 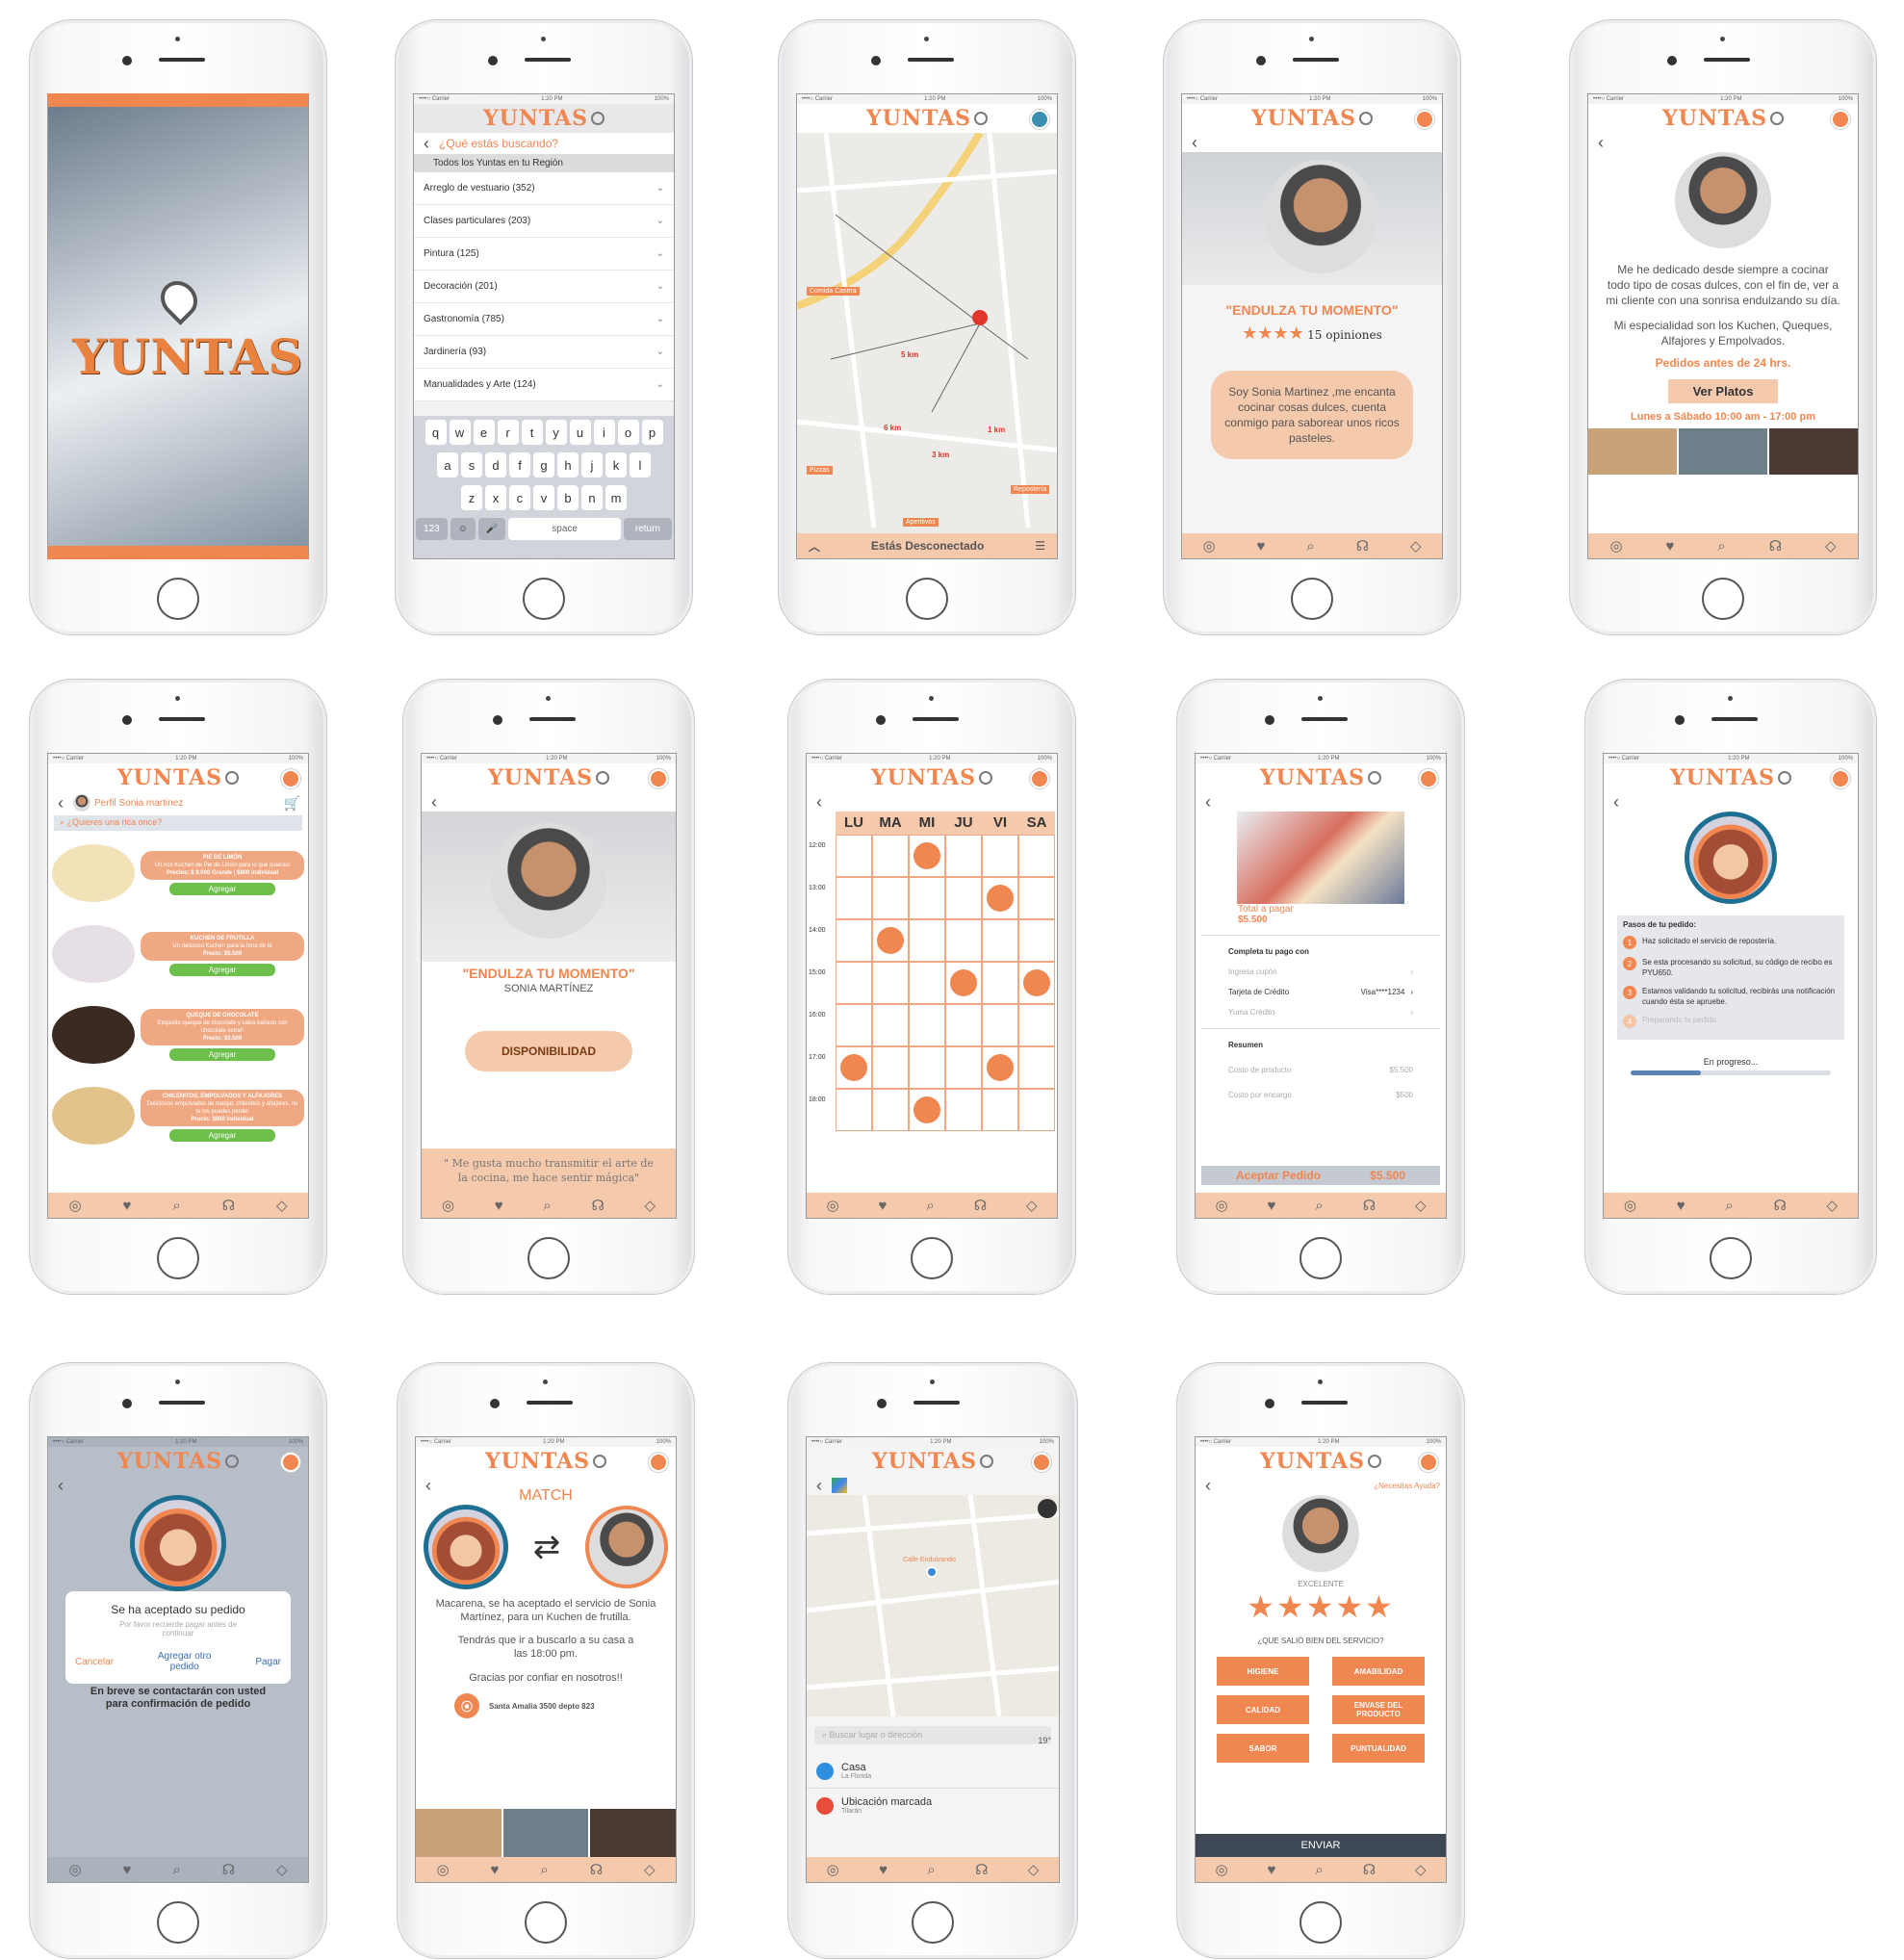 I want to click on location-search-input: ⌕ Buscar lugar o dirección, so click(x=933, y=1735).